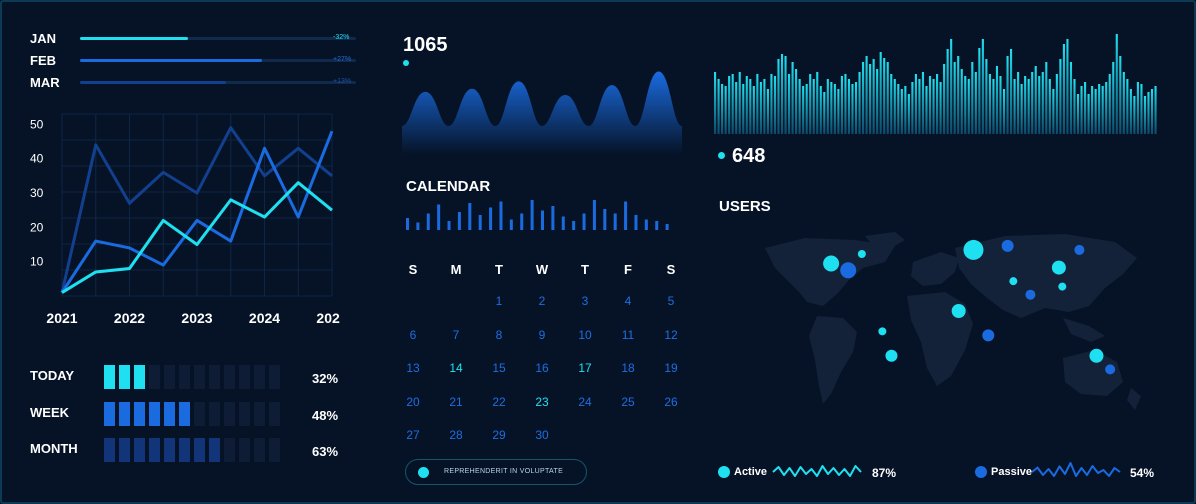  I want to click on legend-label: Active, so click(751, 472).